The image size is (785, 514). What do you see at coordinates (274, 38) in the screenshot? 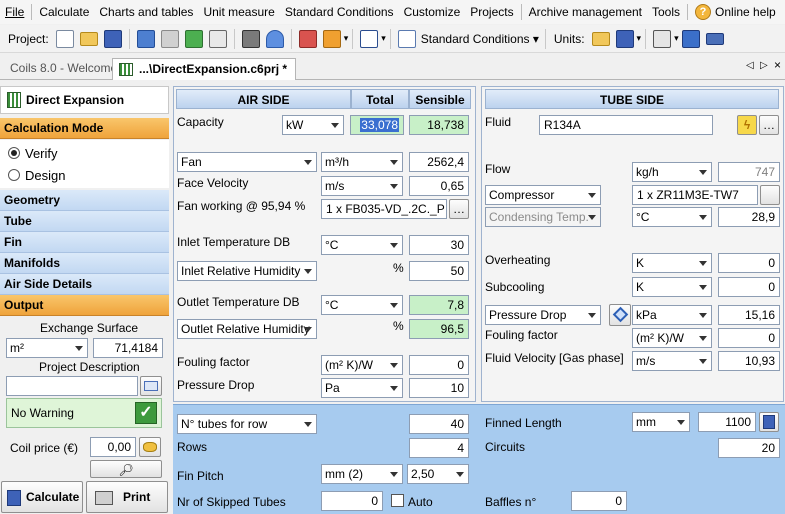
I see `butterfly-icon` at bounding box center [274, 38].